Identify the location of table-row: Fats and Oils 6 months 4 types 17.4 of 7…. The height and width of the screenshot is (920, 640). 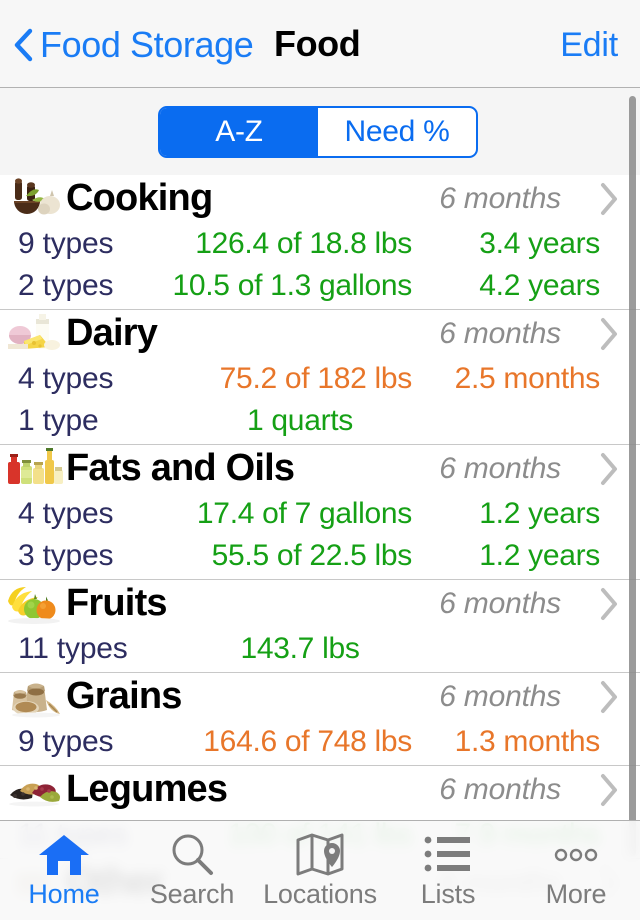
(320, 512).